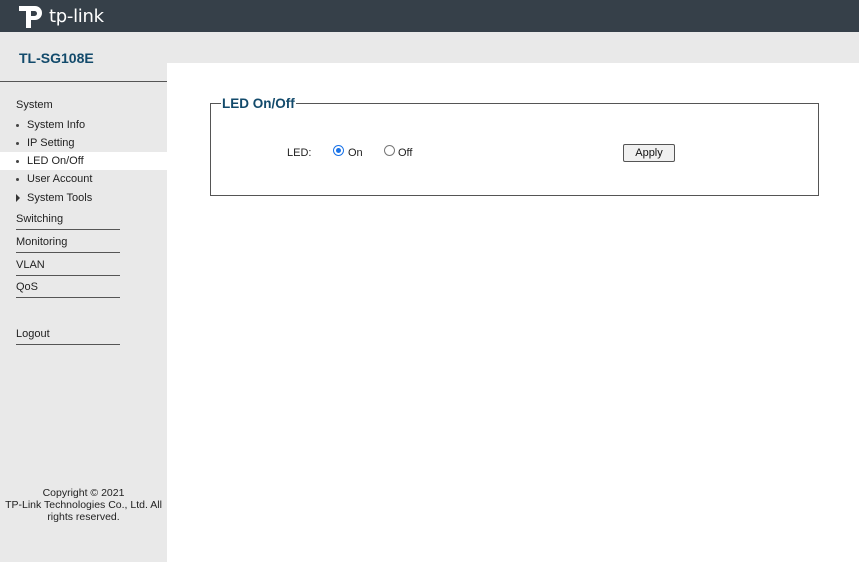  What do you see at coordinates (60, 179) in the screenshot?
I see `sidebar-item-label: User Account` at bounding box center [60, 179].